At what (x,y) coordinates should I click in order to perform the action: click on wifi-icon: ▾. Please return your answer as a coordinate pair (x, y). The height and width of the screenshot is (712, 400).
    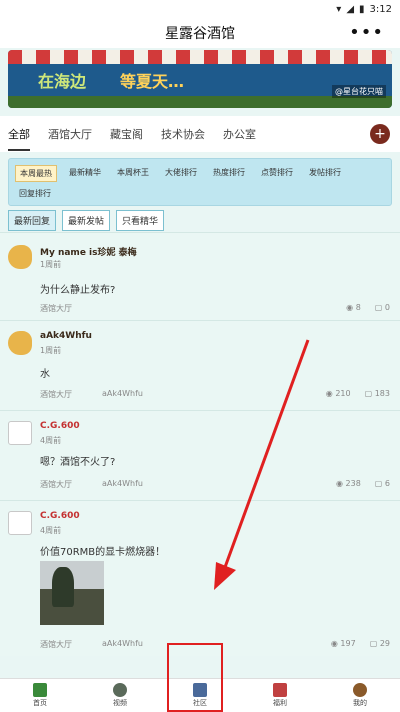
    Looking at the image, I should click on (339, 9).